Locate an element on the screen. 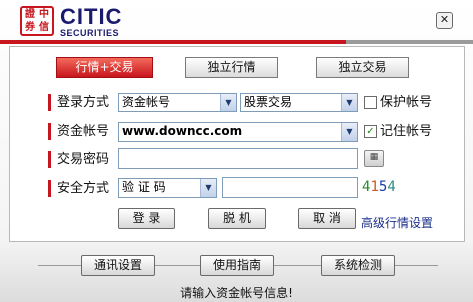 The image size is (473, 302). tab-trade-only: 独立交易 is located at coordinates (362, 67).